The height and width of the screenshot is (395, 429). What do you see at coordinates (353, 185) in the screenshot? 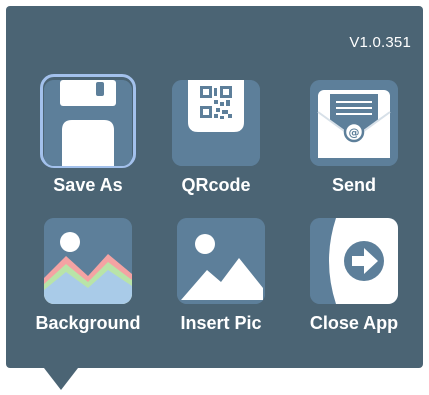
I see `send-label: Send` at bounding box center [353, 185].